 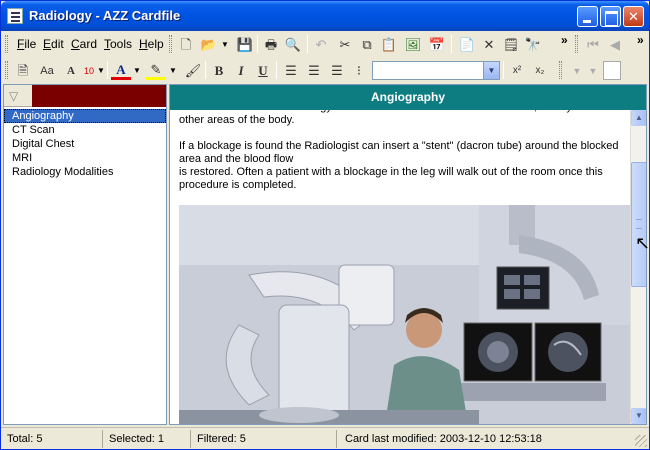 I want to click on menu-help: Help, so click(x=151, y=44).